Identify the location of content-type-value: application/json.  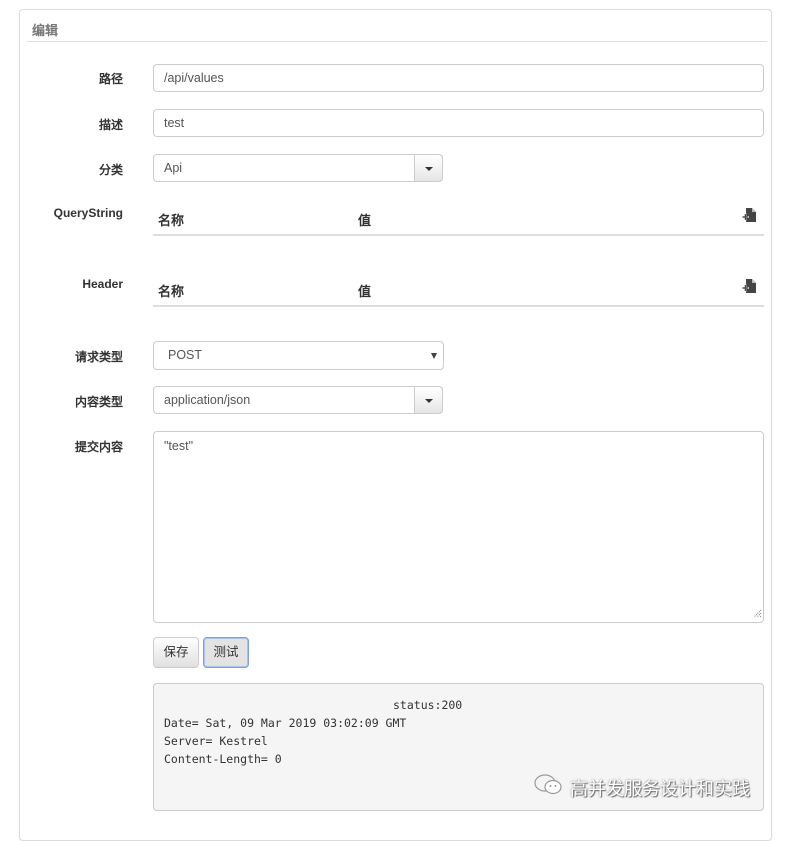
(207, 400).